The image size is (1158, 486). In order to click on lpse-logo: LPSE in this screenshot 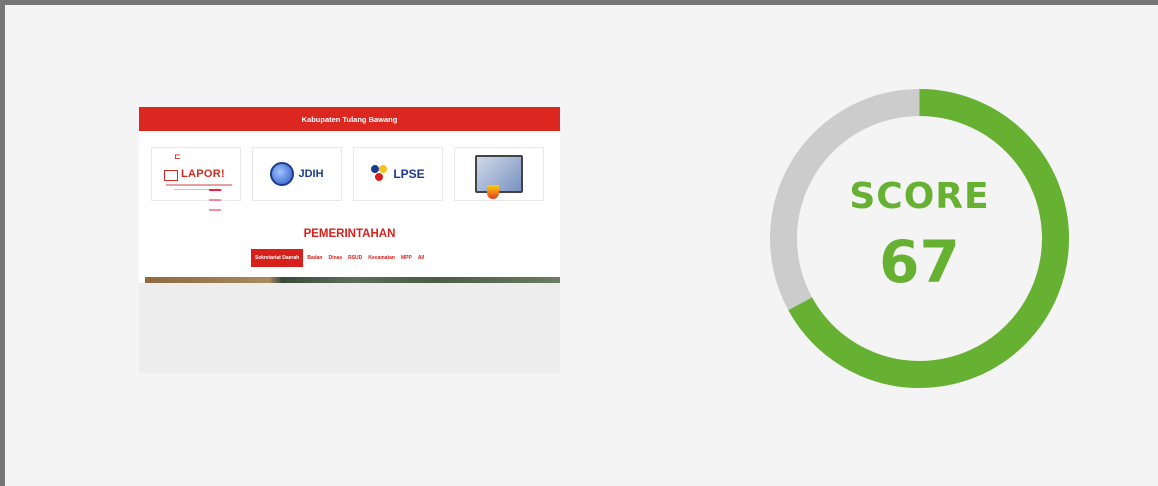, I will do `click(398, 174)`.